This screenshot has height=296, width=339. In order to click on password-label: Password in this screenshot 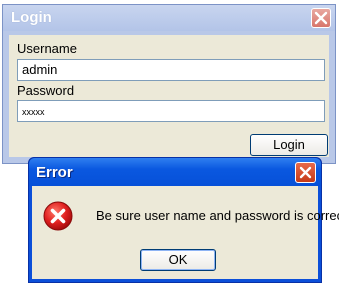, I will do `click(46, 90)`.